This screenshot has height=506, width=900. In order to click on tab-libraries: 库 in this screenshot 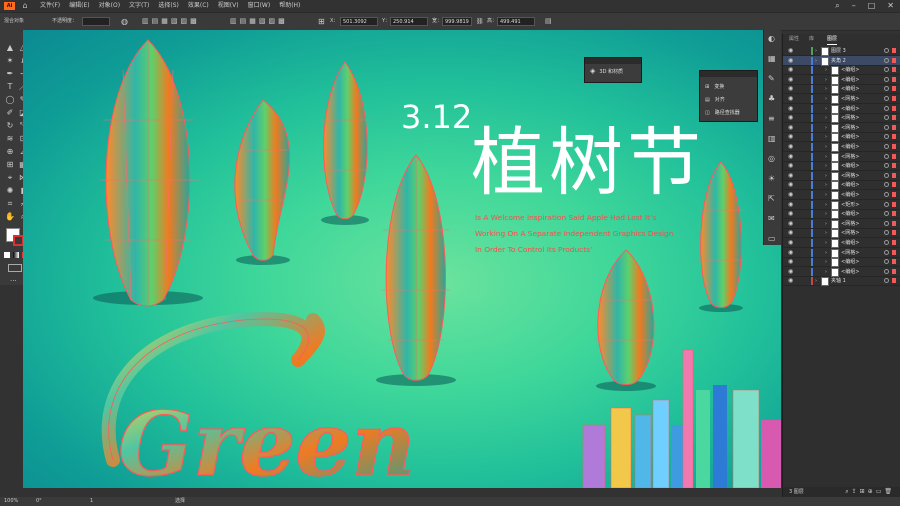, I will do `click(811, 39)`.